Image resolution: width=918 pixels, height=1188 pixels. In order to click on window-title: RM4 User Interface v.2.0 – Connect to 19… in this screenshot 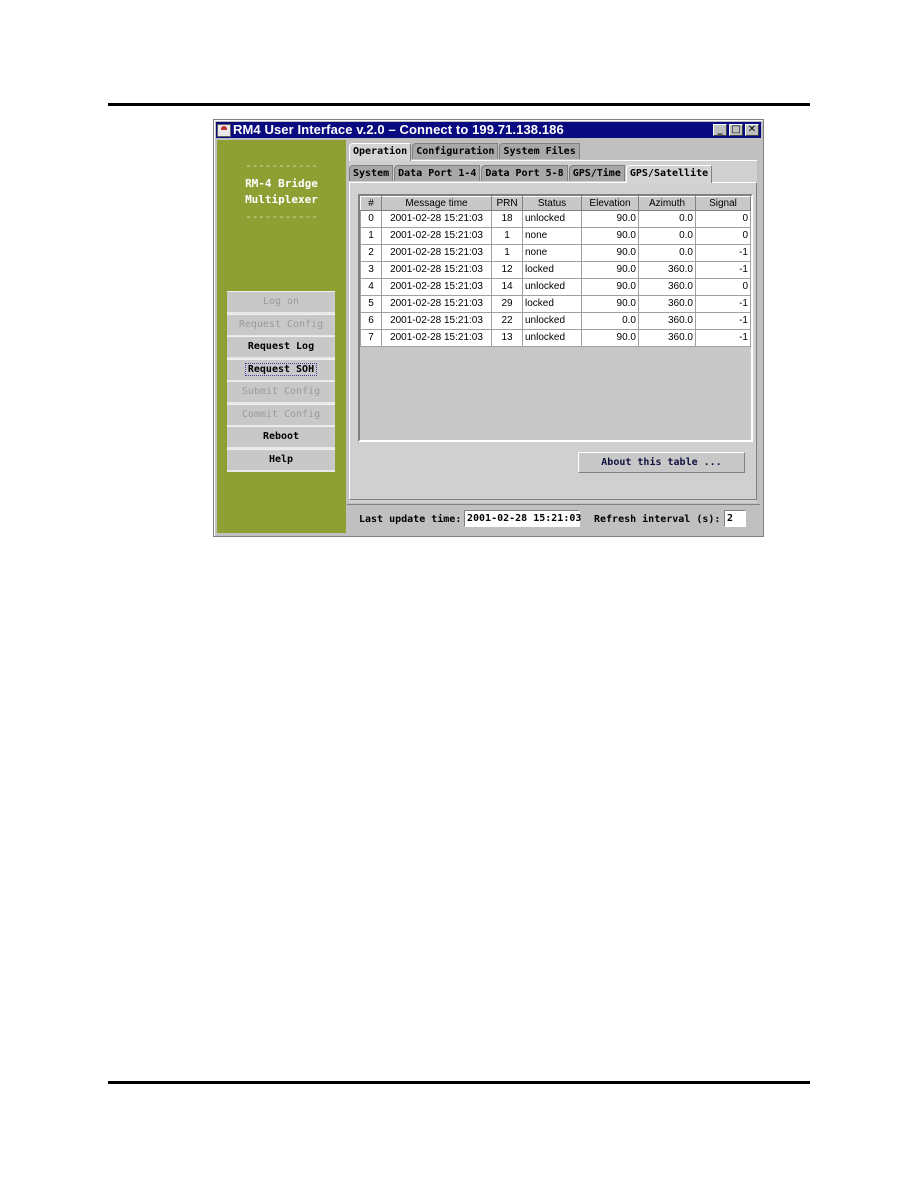, I will do `click(398, 129)`.